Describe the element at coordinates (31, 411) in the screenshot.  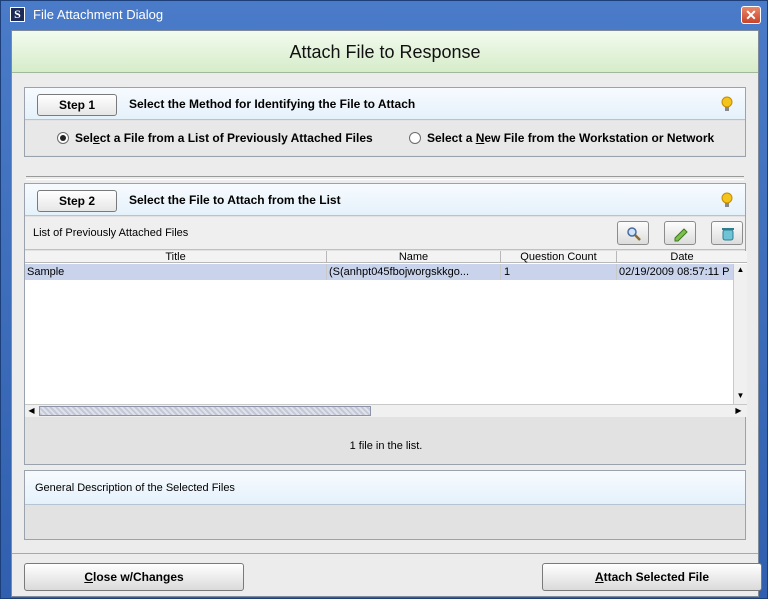
I see `scroll-left-arrow-icon: ◀` at that location.